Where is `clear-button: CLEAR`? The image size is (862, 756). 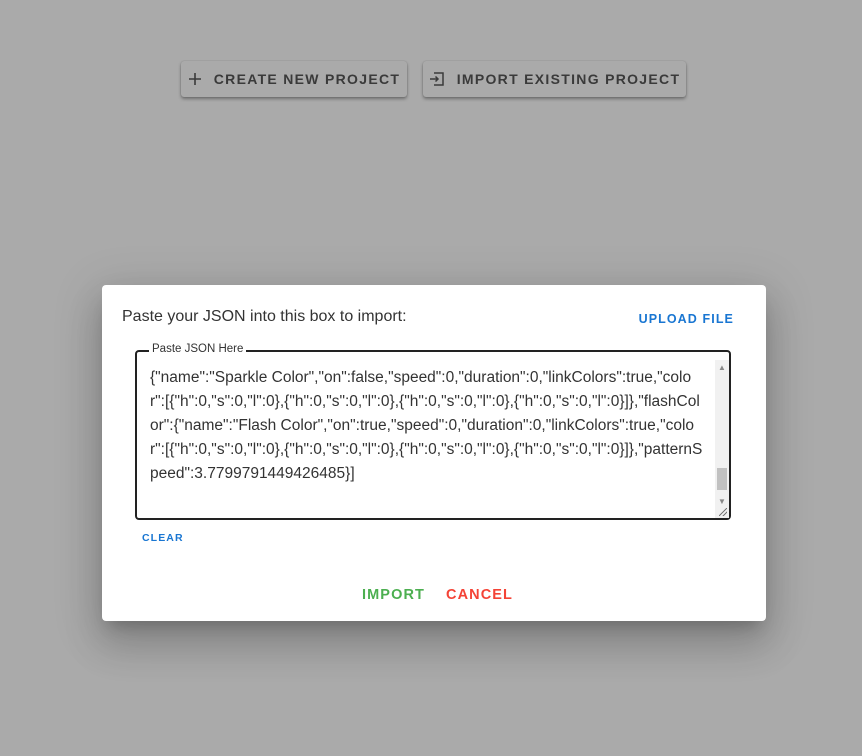
clear-button: CLEAR is located at coordinates (163, 538).